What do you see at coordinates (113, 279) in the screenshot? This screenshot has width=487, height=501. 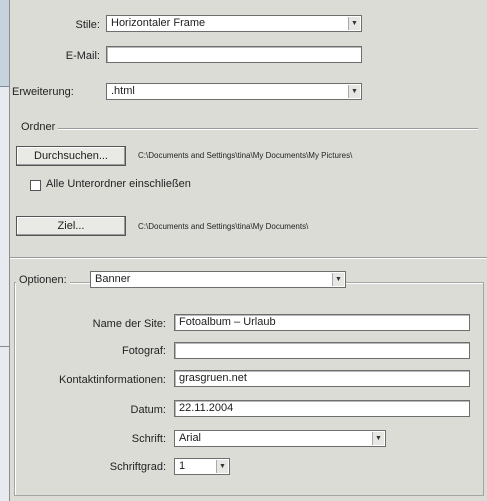 I see `options-value: Banner` at bounding box center [113, 279].